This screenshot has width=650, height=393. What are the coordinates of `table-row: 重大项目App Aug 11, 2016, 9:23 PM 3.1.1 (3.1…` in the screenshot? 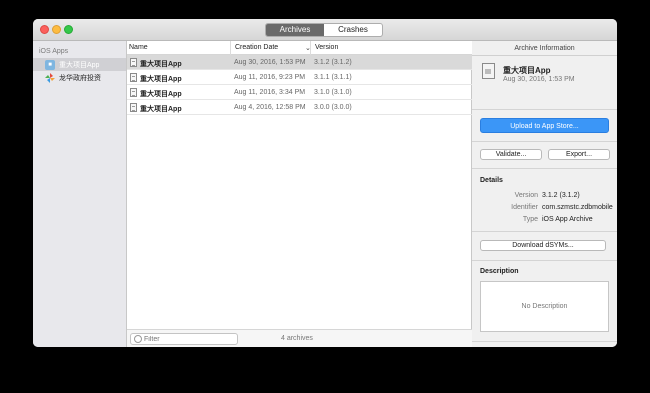 It's located at (299, 77).